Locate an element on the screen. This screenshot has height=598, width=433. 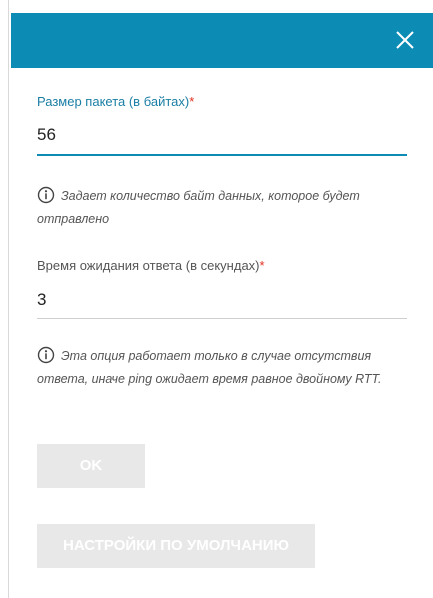
timeout-input is located at coordinates (222, 300).